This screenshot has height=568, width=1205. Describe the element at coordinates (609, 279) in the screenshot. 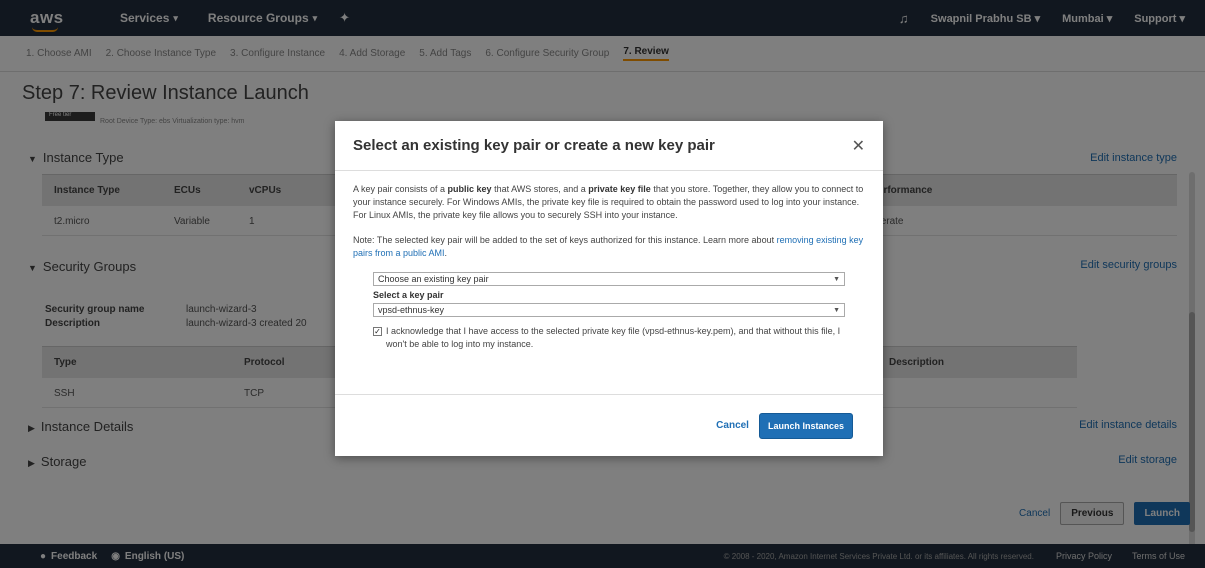

I see `key-pair-mode-select: Choose an existing key pair ▼` at that location.